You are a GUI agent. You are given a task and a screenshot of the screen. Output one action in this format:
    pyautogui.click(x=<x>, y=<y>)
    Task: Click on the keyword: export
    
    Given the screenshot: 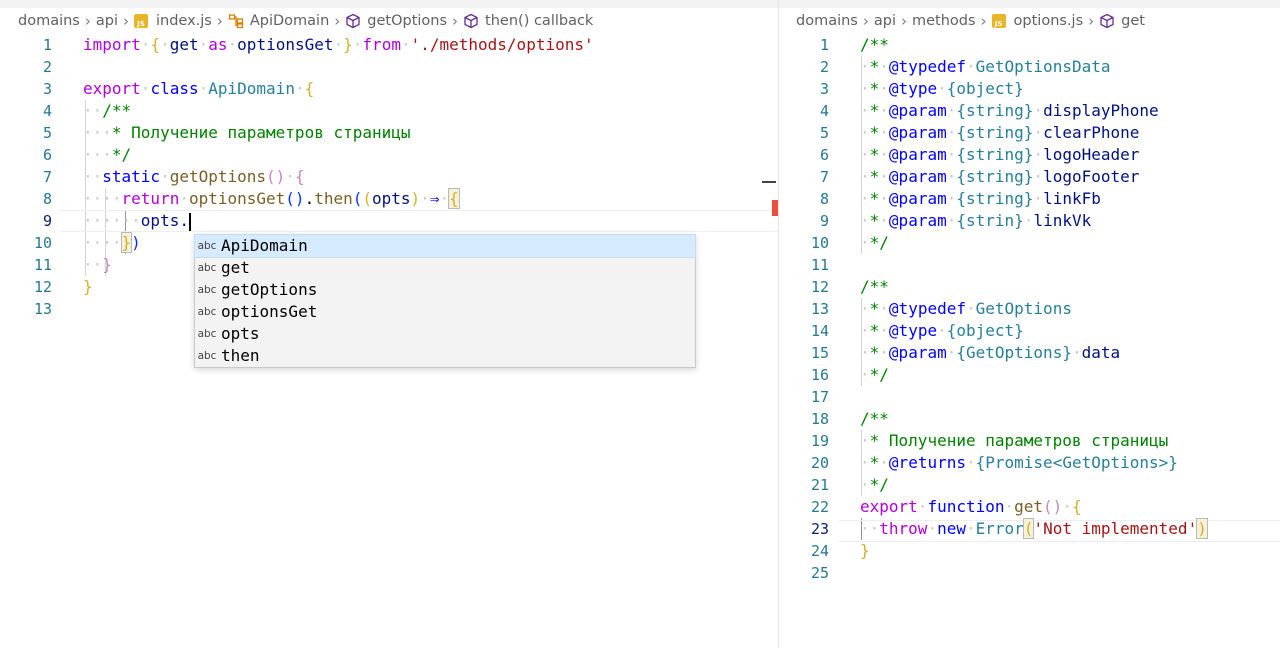 What is the action you would take?
    pyautogui.click(x=889, y=506)
    